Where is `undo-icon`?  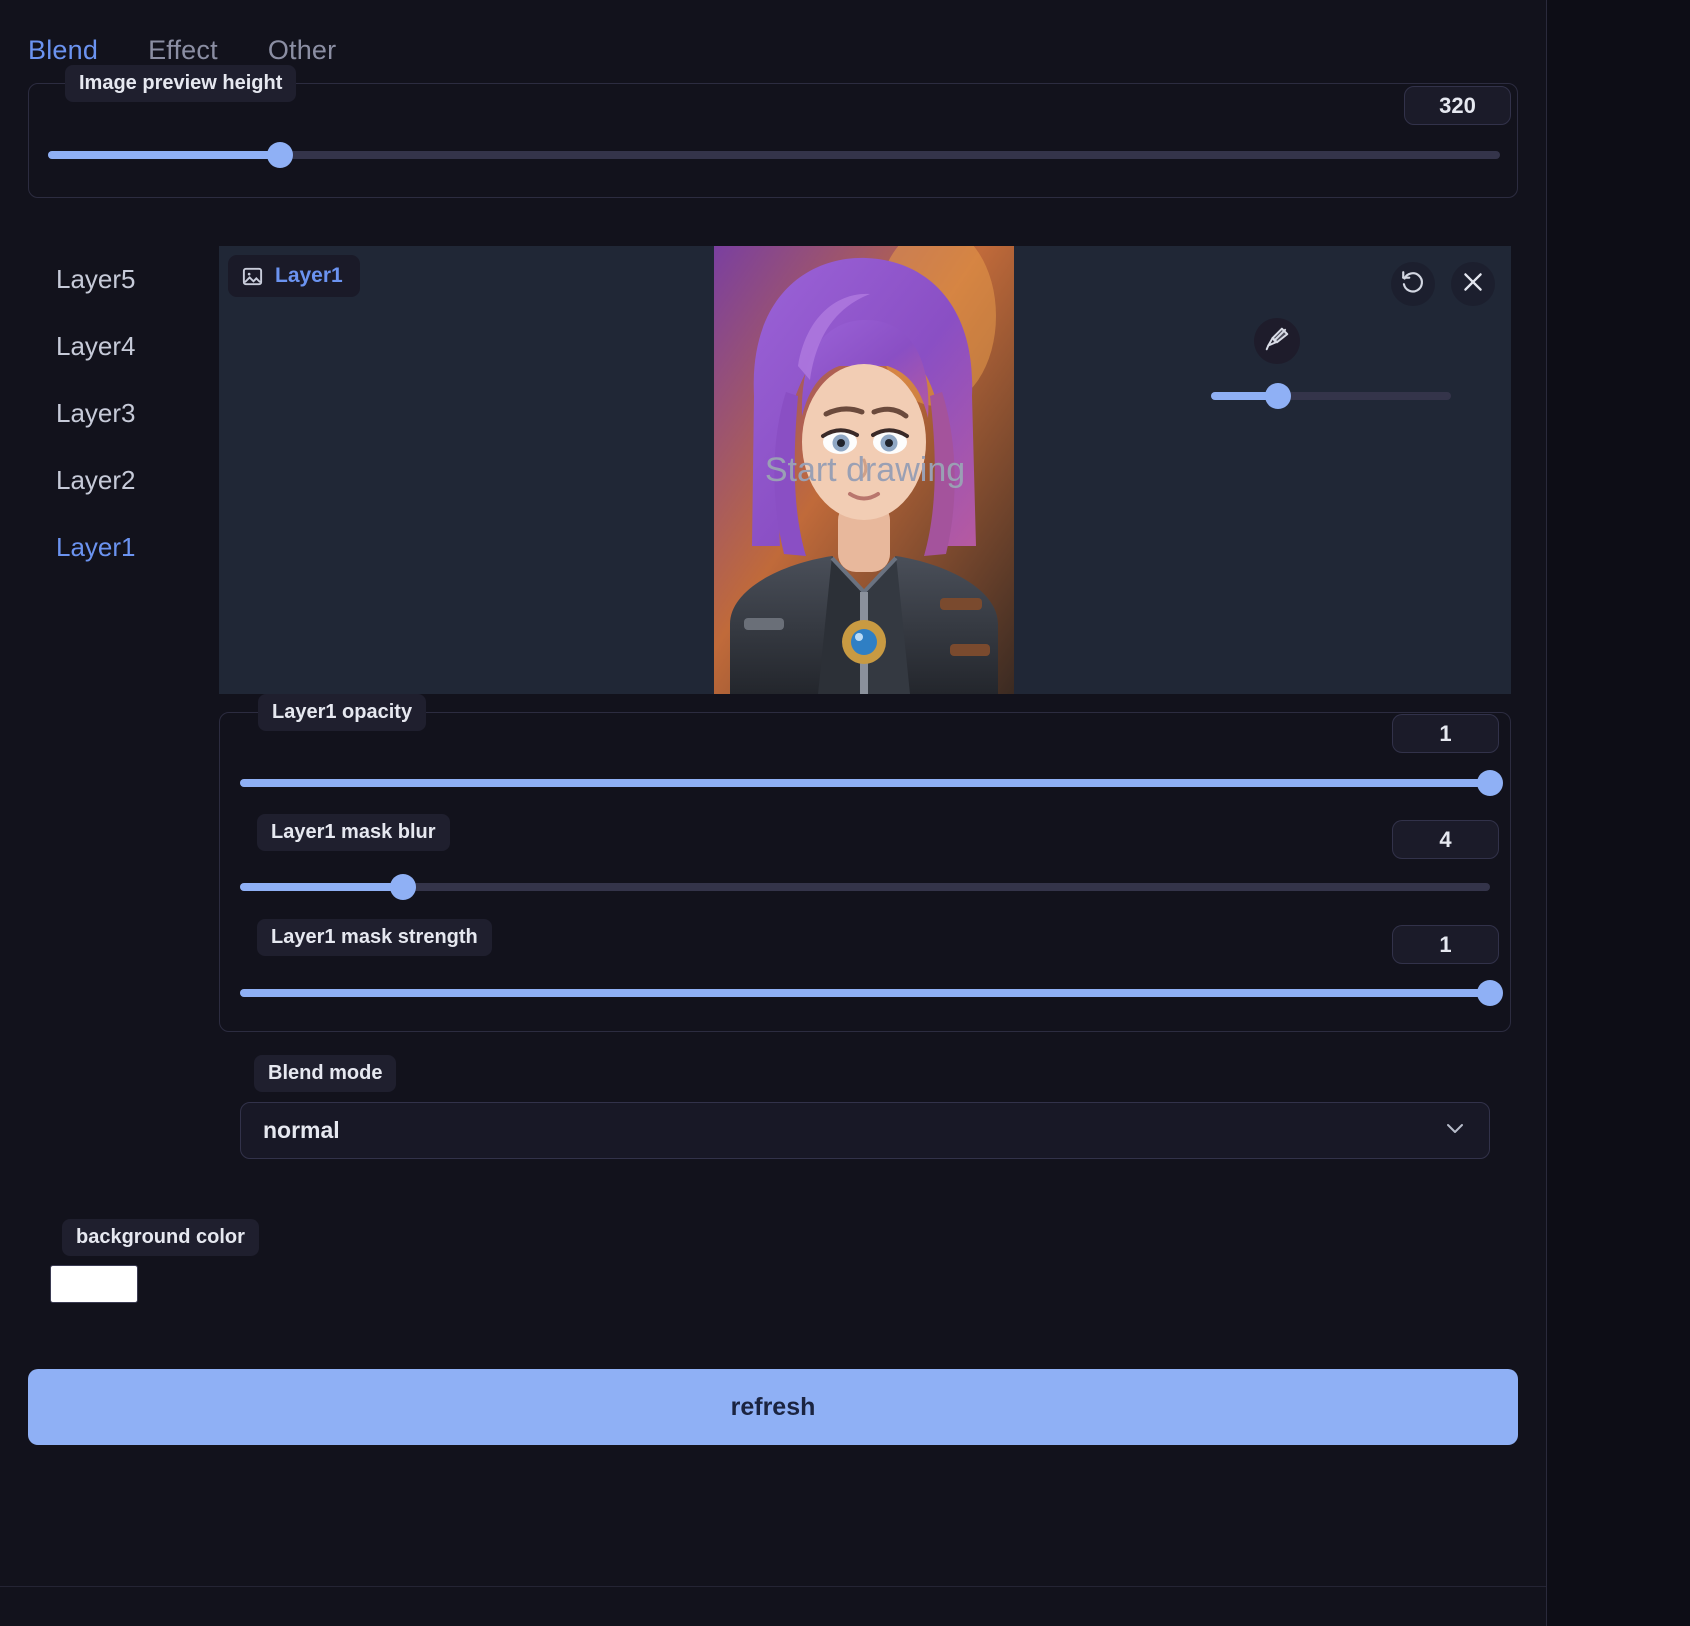 undo-icon is located at coordinates (1413, 284).